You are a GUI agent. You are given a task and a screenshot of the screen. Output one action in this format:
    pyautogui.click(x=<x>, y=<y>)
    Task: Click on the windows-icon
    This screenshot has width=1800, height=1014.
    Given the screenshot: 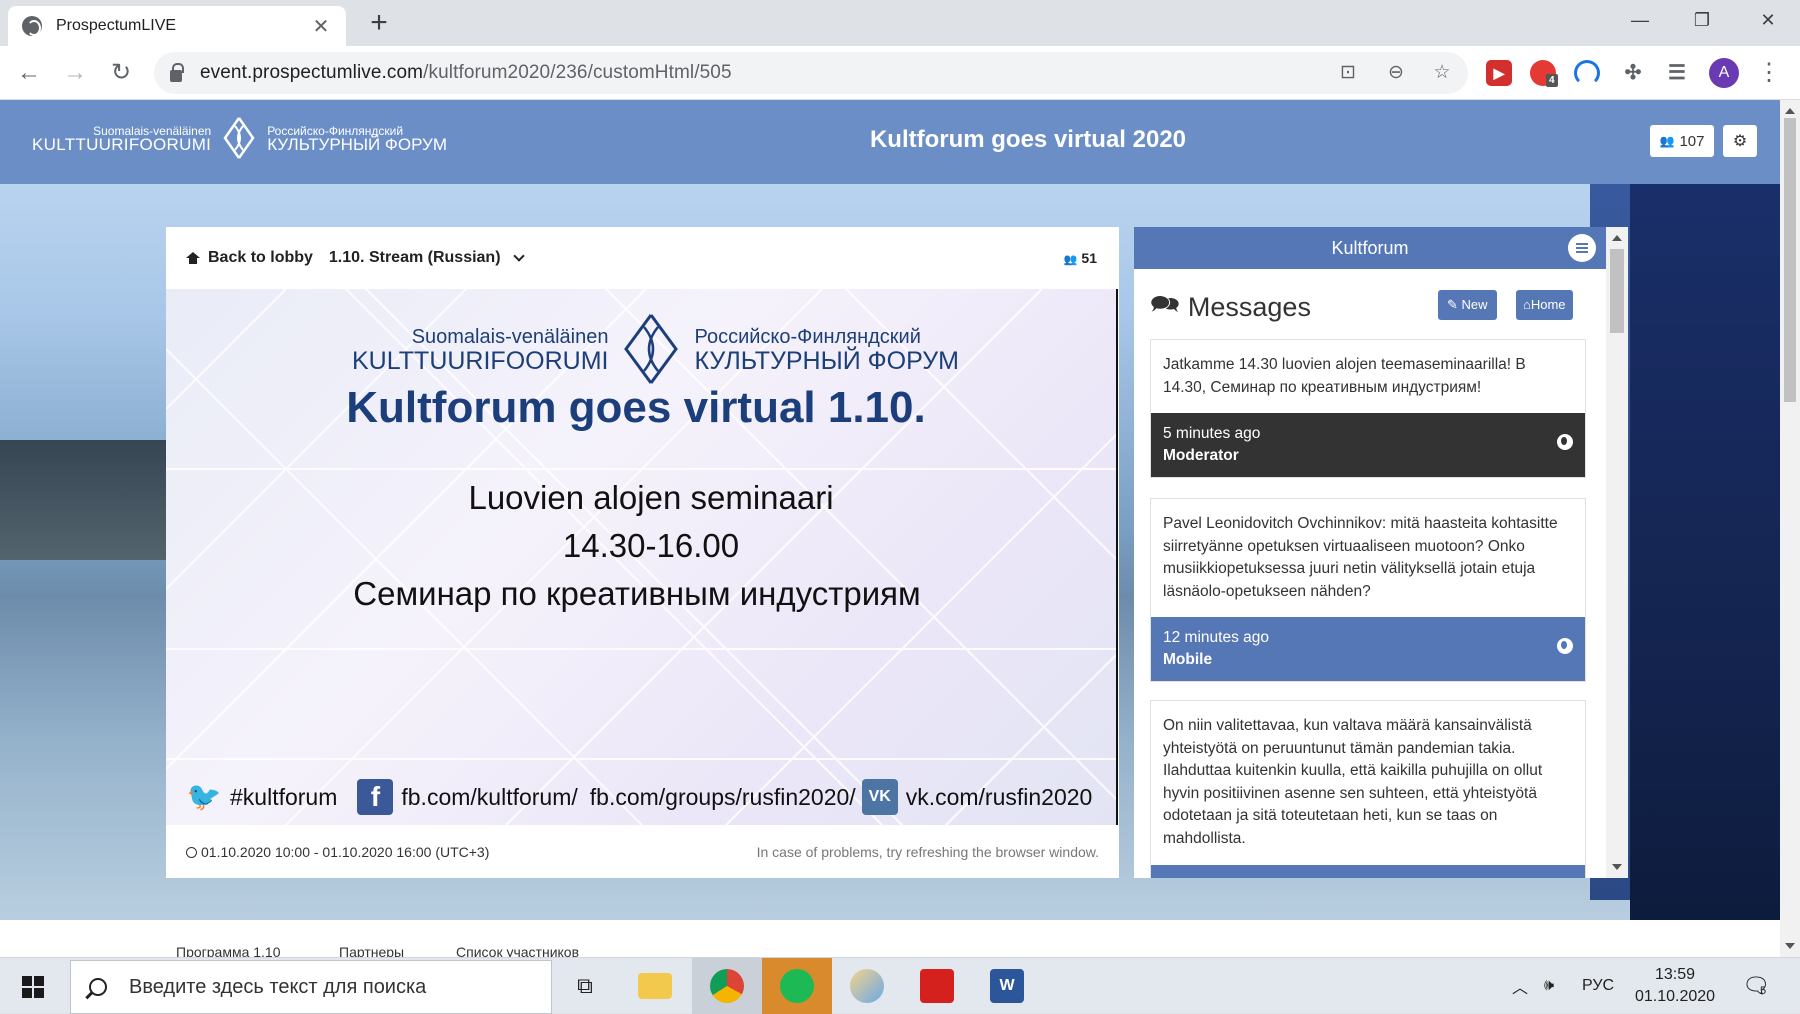 What is the action you would take?
    pyautogui.click(x=34, y=986)
    